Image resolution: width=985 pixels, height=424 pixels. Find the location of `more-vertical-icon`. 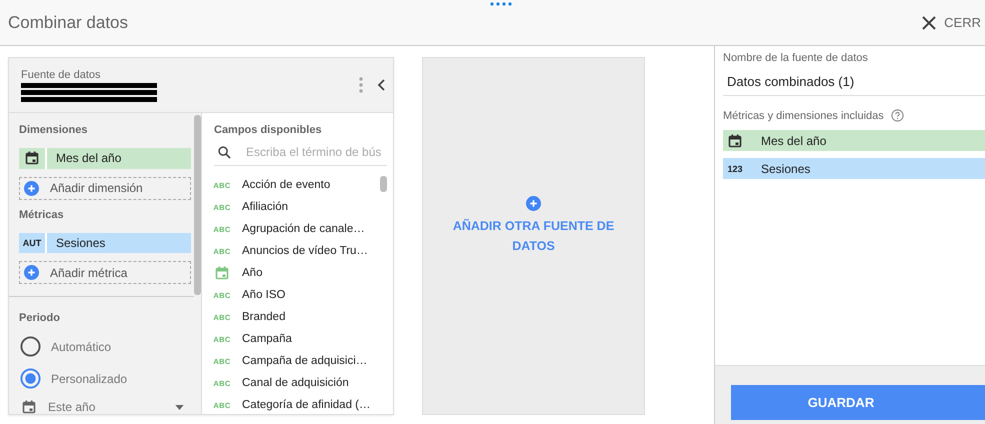

more-vertical-icon is located at coordinates (361, 85).